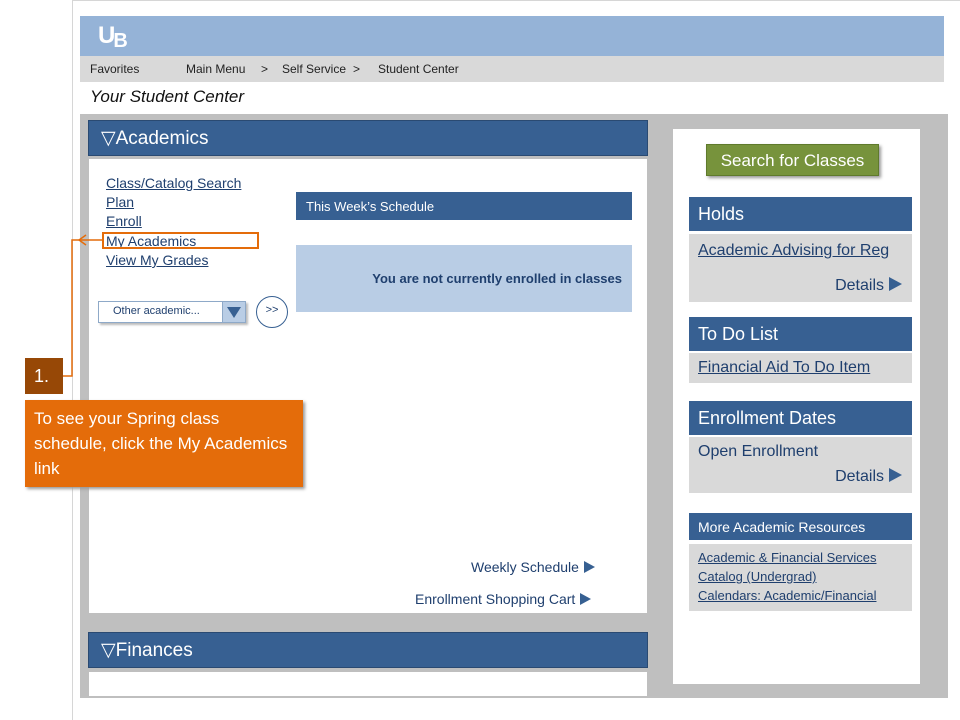  Describe the element at coordinates (82, 305) in the screenshot. I see `callout-connector` at that location.